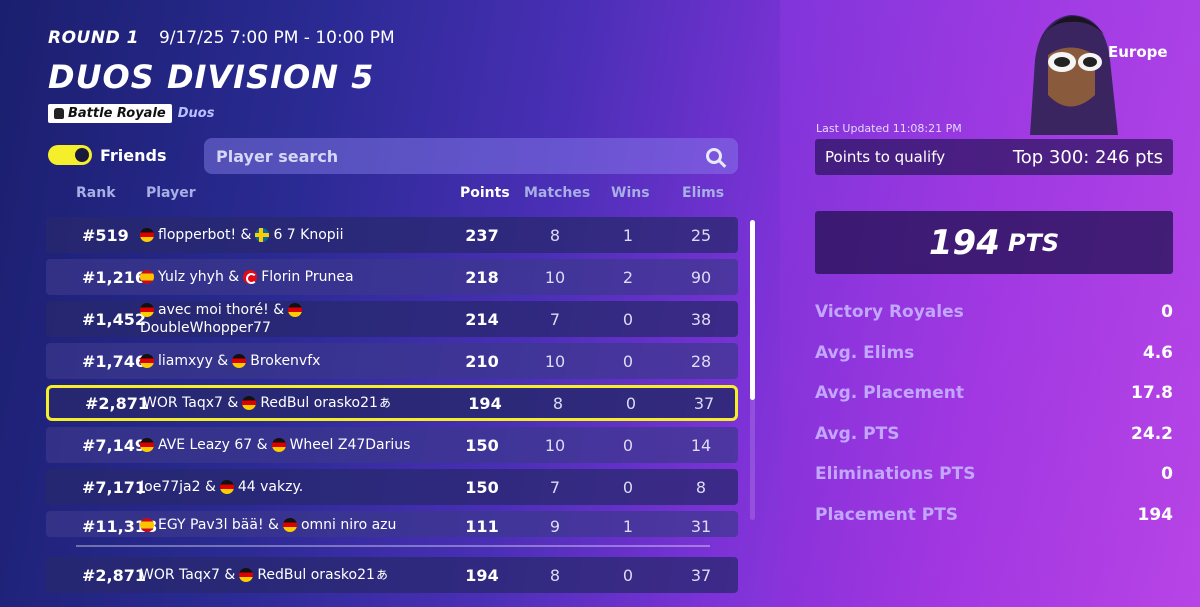 Image resolution: width=1200 pixels, height=607 pixels. What do you see at coordinates (196, 113) in the screenshot?
I see `submode-label: Duos` at bounding box center [196, 113].